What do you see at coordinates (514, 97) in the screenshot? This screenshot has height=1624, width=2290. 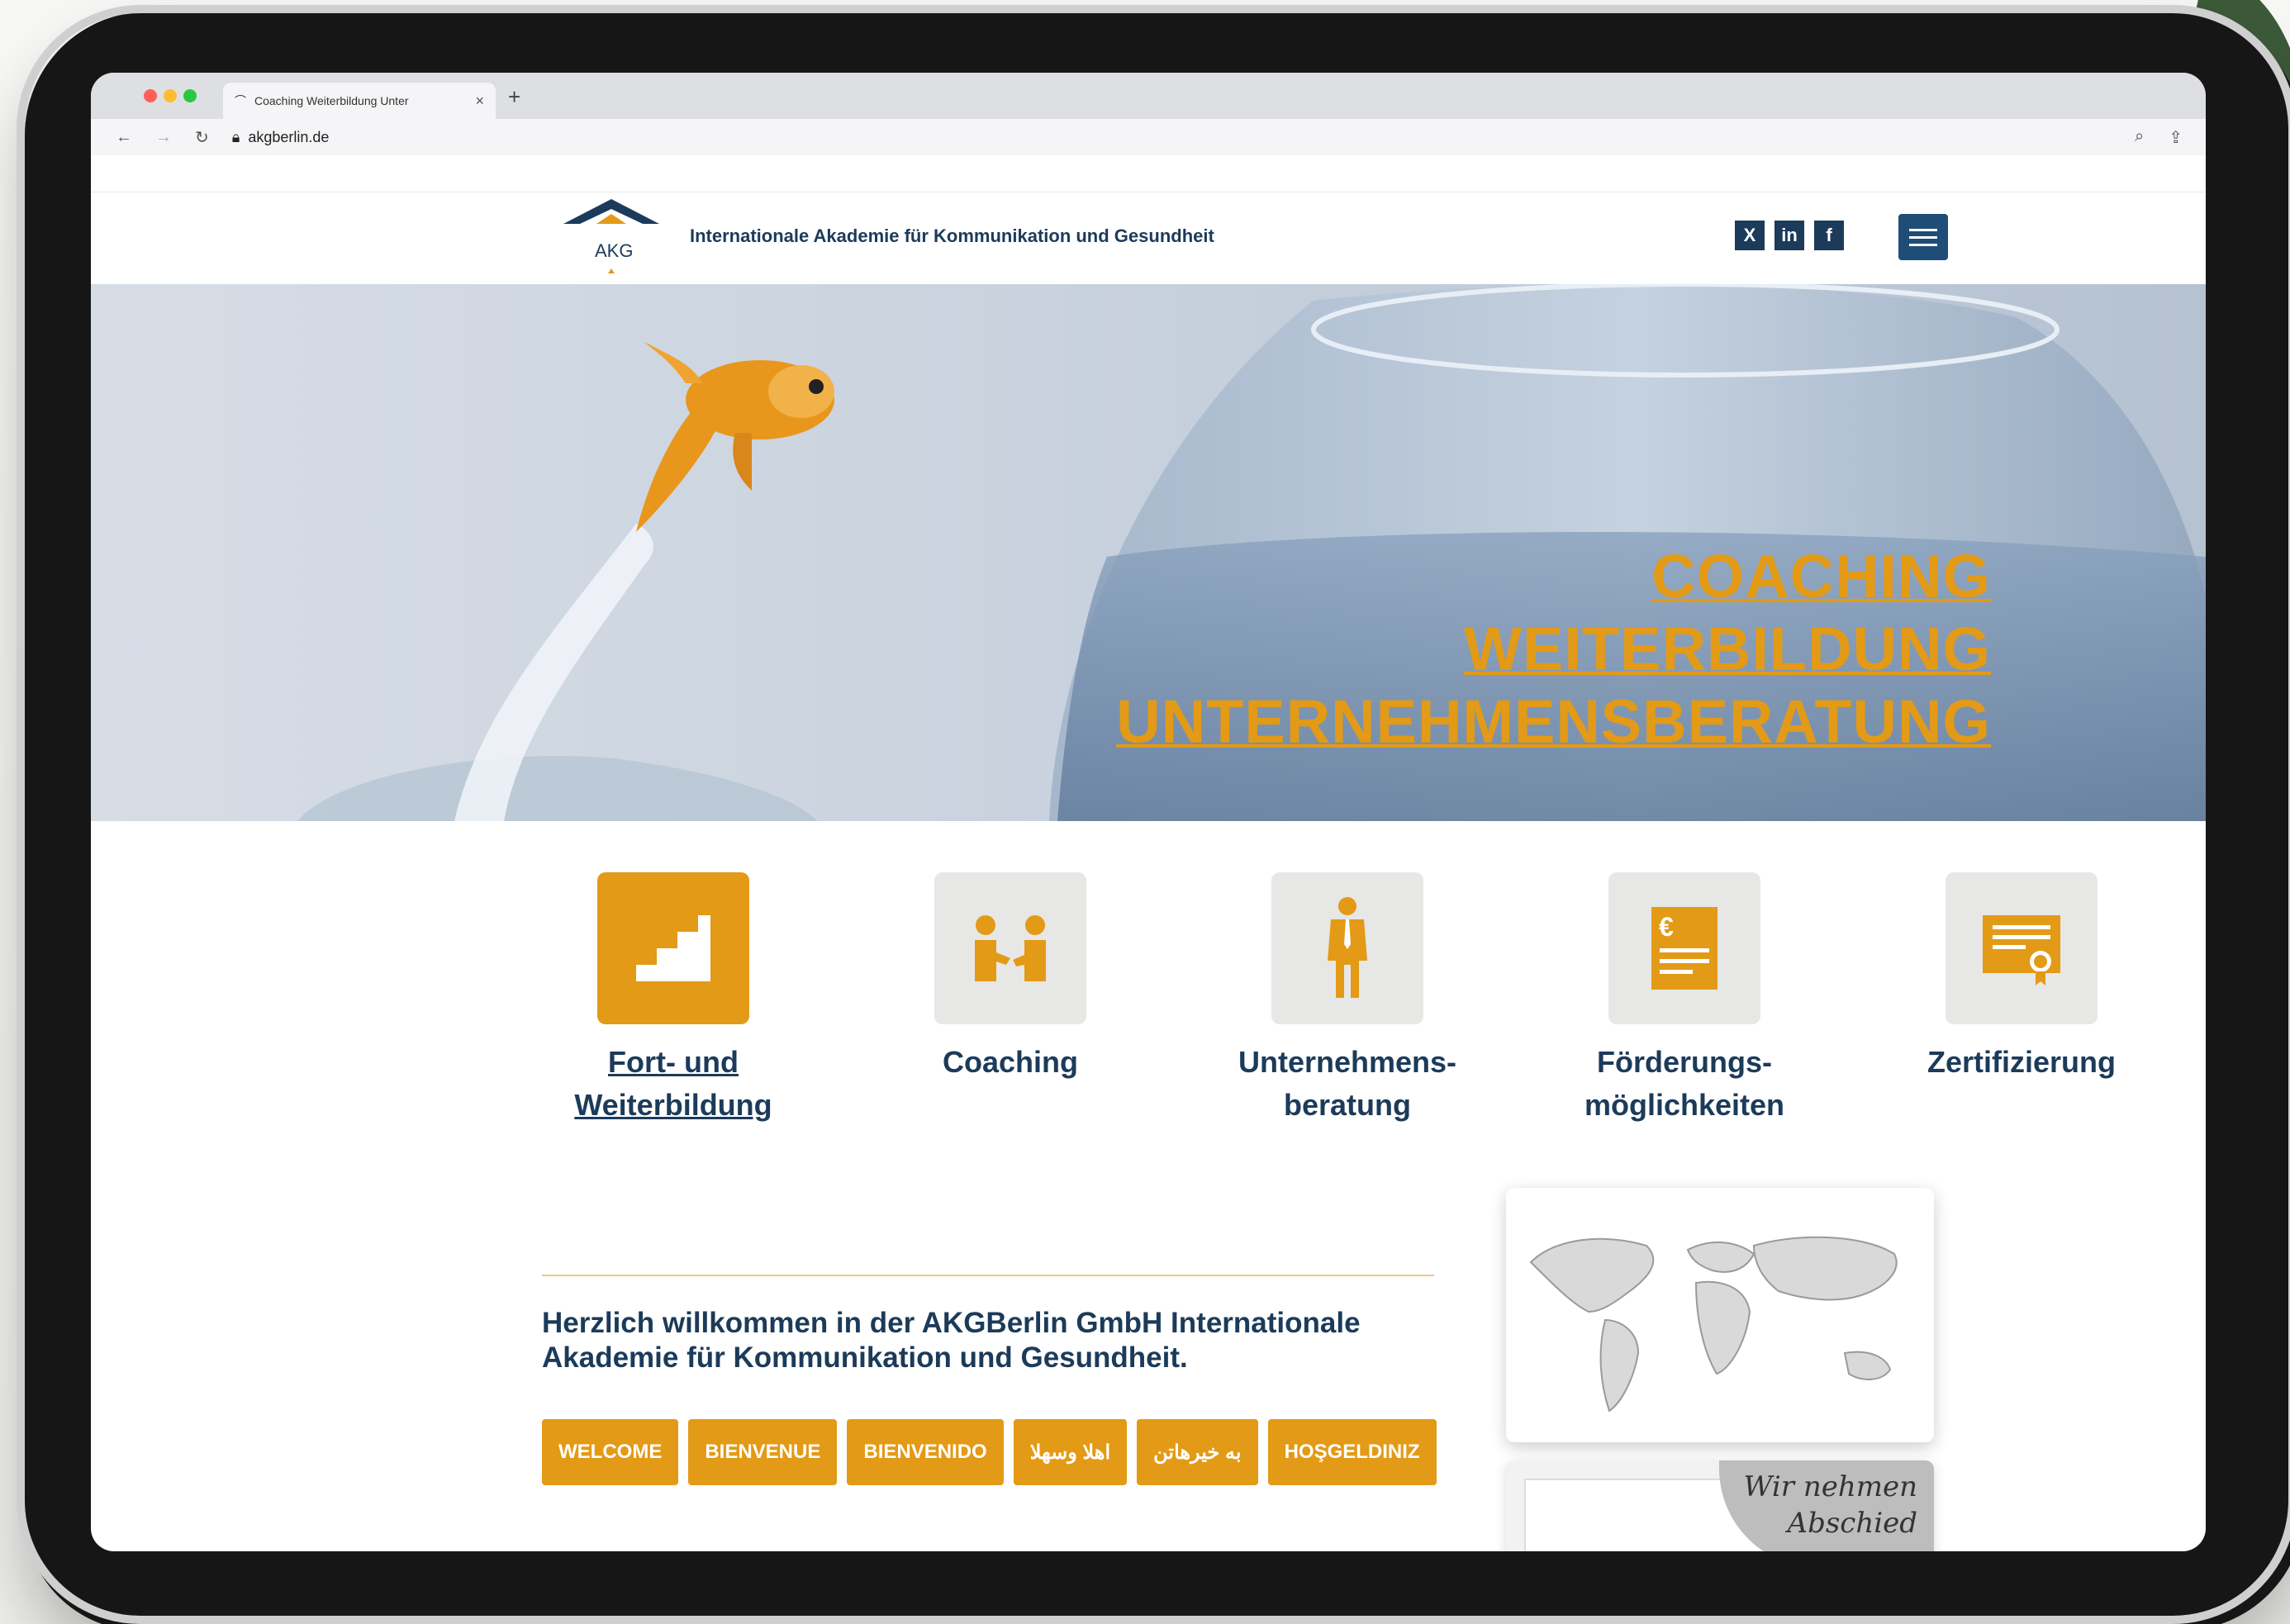 I see `new-tab-button: +` at bounding box center [514, 97].